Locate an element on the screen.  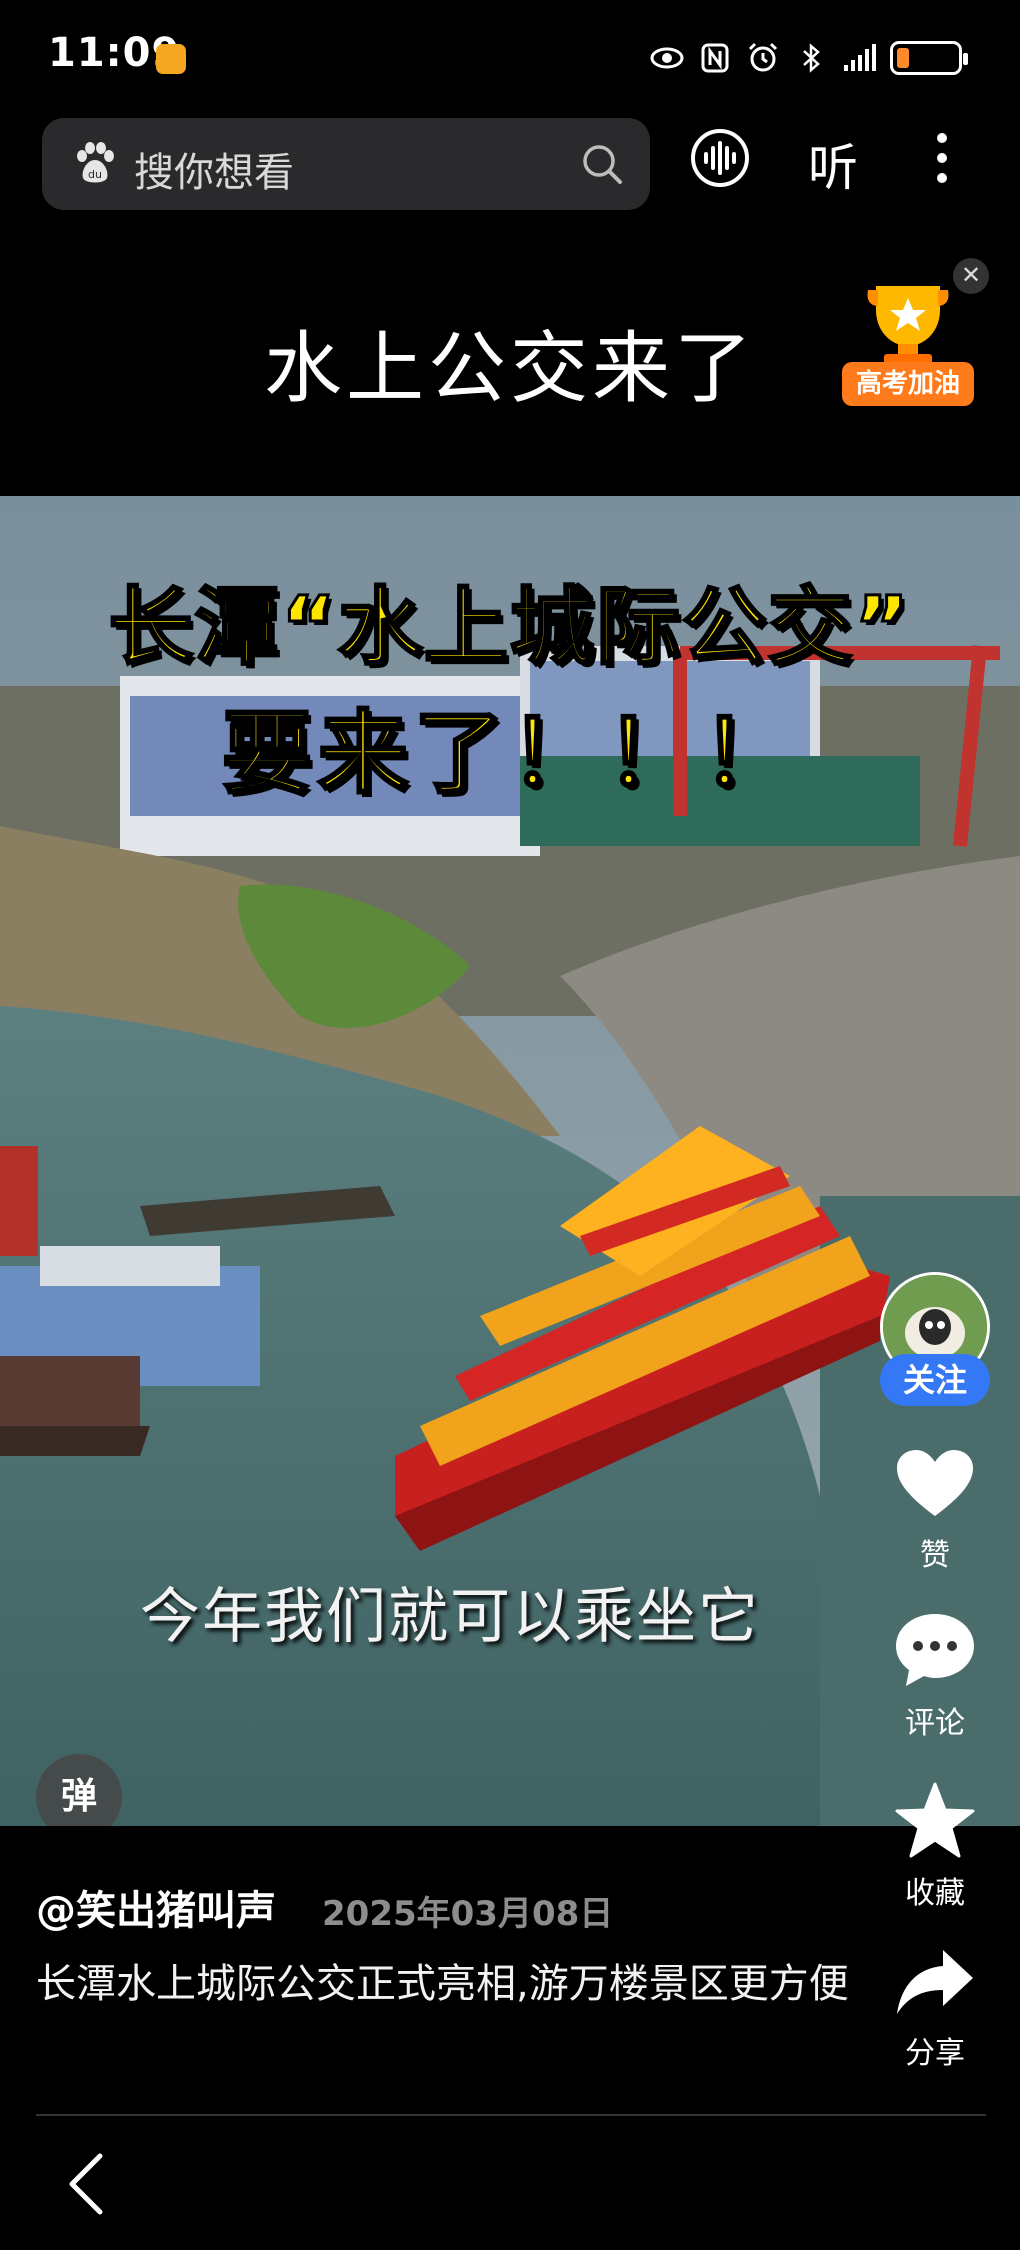
gaokao-badge: 高考加油 is located at coordinates (908, 340).